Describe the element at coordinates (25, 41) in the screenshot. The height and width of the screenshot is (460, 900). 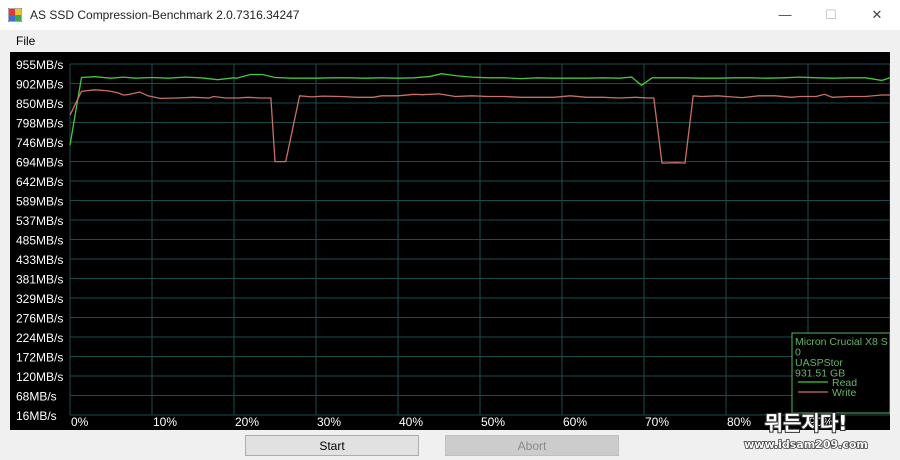
I see `menu-file: File` at that location.